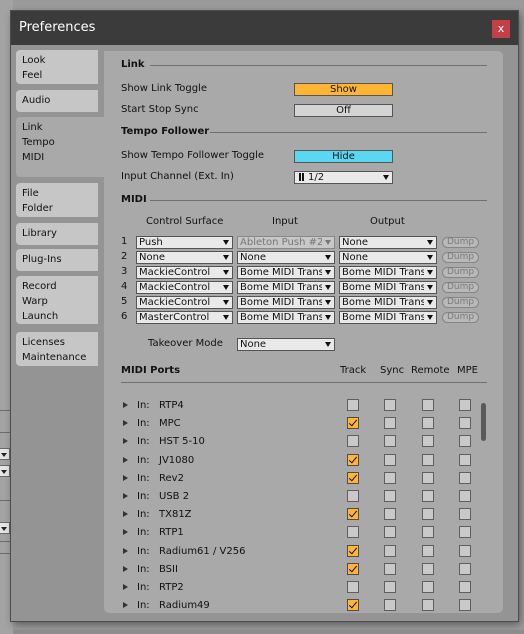 This screenshot has width=524, height=634. Describe the element at coordinates (184, 257) in the screenshot. I see `control-surface-dropdown: None` at that location.